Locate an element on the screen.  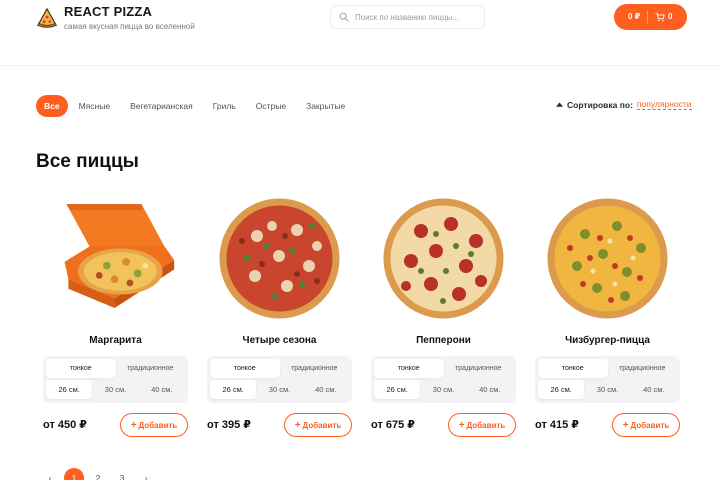
pizza-price: от 415 ₽ is located at coordinates (557, 425).